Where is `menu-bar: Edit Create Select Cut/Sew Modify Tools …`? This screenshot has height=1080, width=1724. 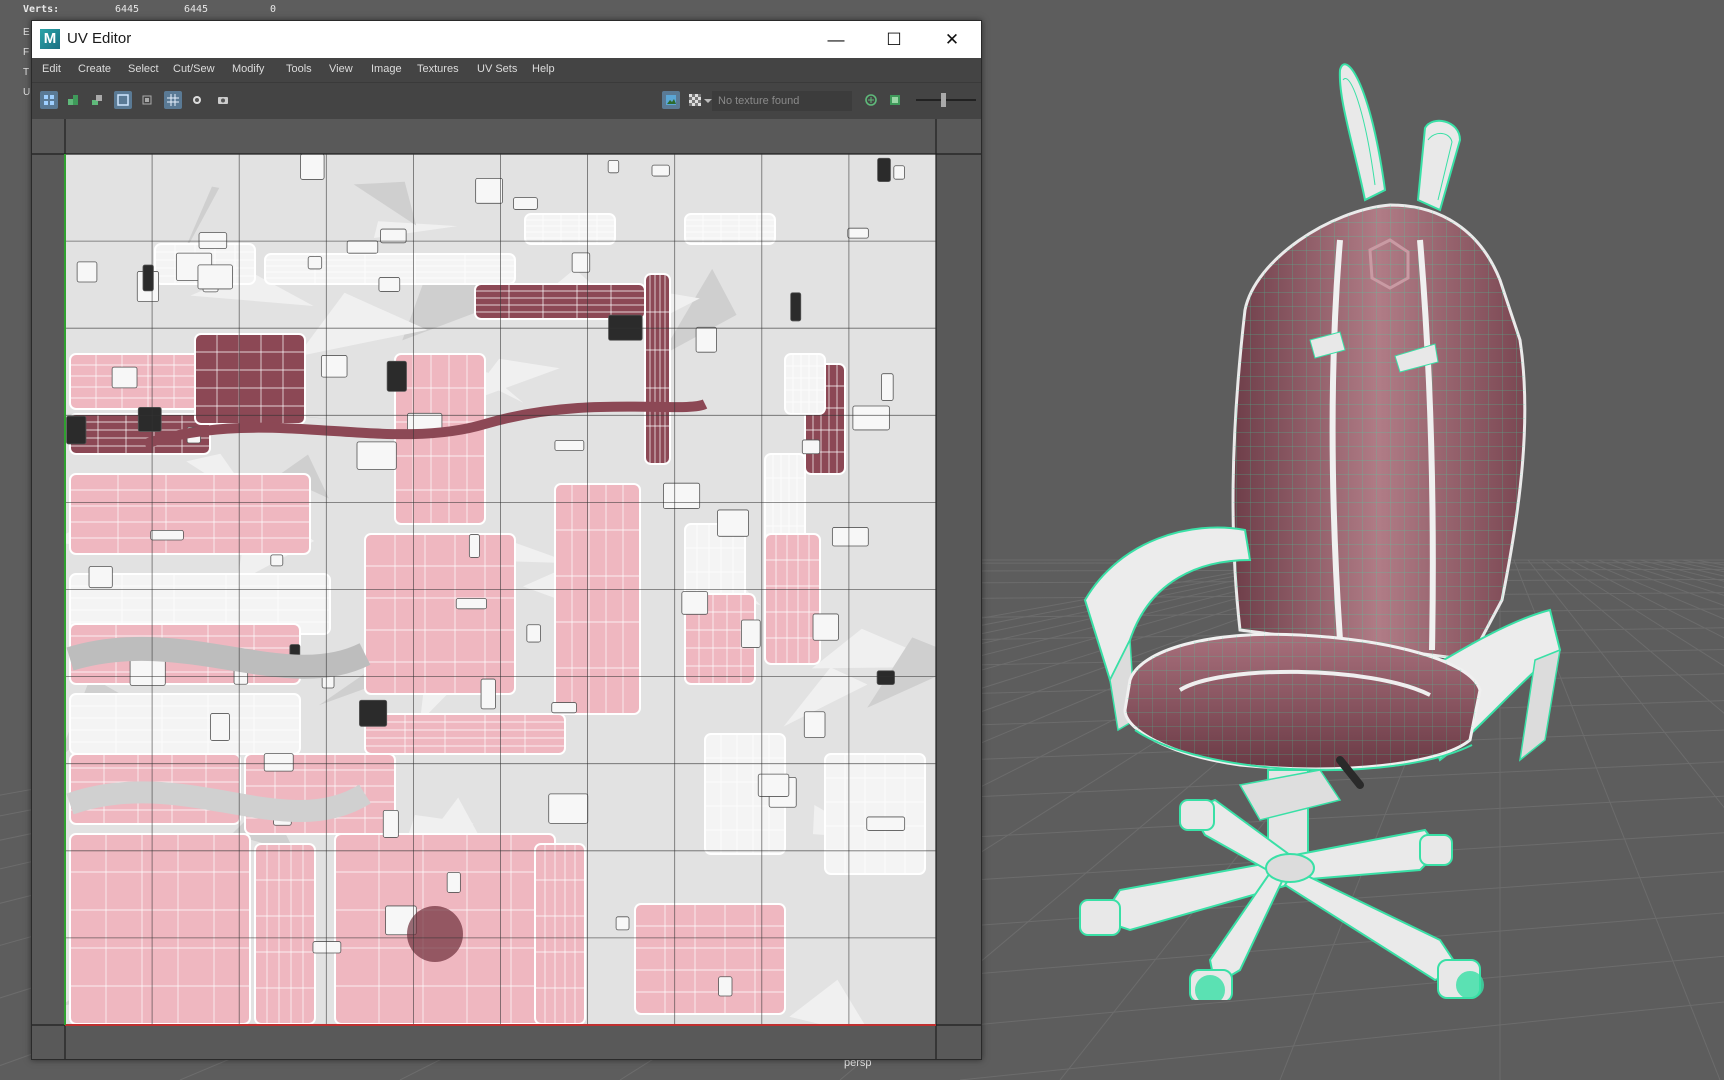
menu-bar: Edit Create Select Cut/Sew Modify Tools … is located at coordinates (506, 70).